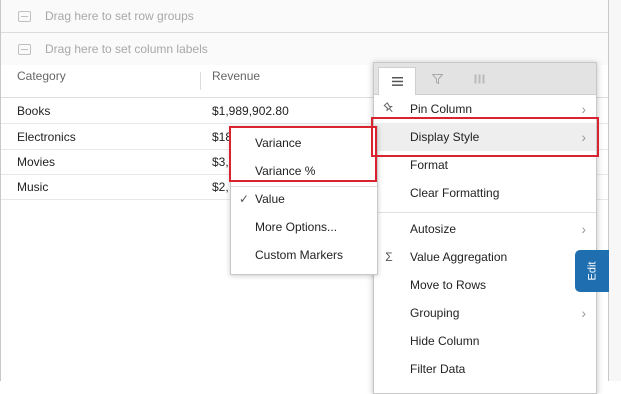  Describe the element at coordinates (304, 143) in the screenshot. I see `submenu-item-variance: Variance` at that location.